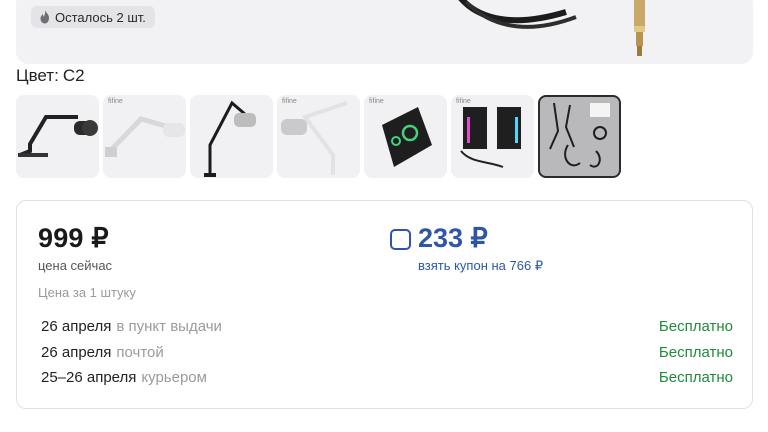  What do you see at coordinates (314, 138) in the screenshot?
I see `white-mic-arm-icon` at bounding box center [314, 138].